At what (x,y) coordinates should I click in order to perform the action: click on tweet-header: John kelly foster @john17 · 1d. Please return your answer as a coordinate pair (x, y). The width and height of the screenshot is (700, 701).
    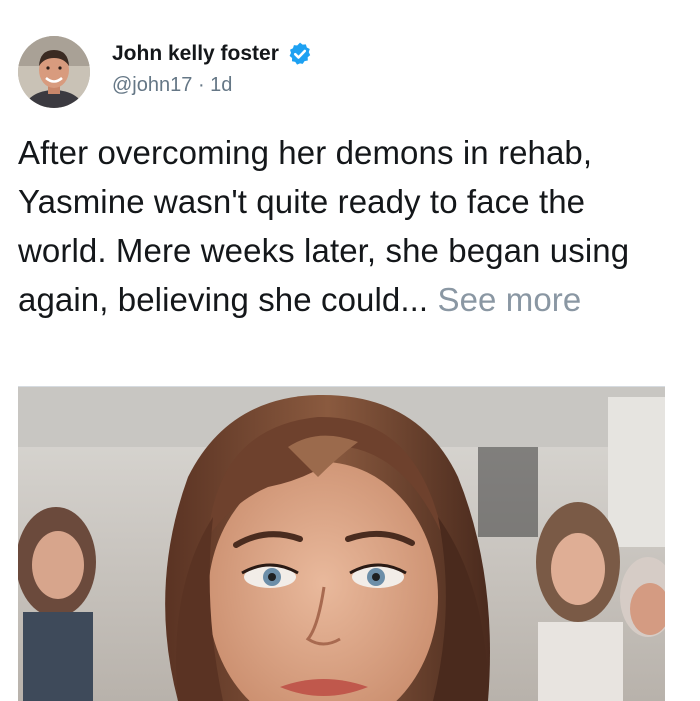
    Looking at the image, I should click on (165, 73).